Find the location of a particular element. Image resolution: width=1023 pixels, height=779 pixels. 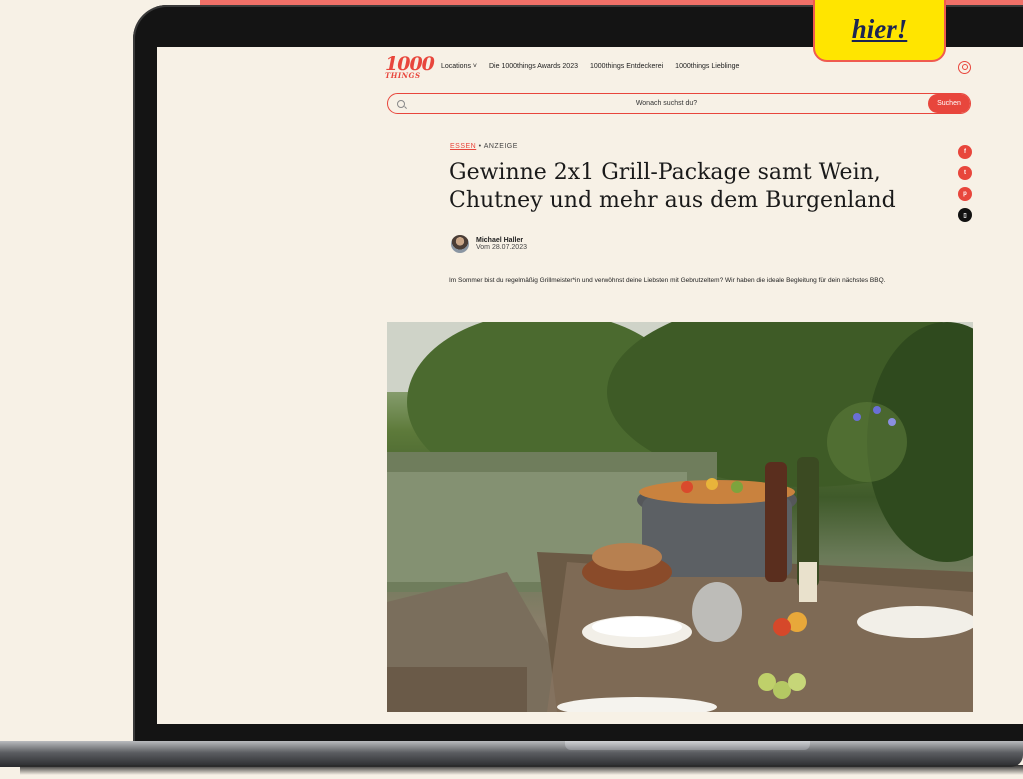

laptop-base is located at coordinates (511, 754).